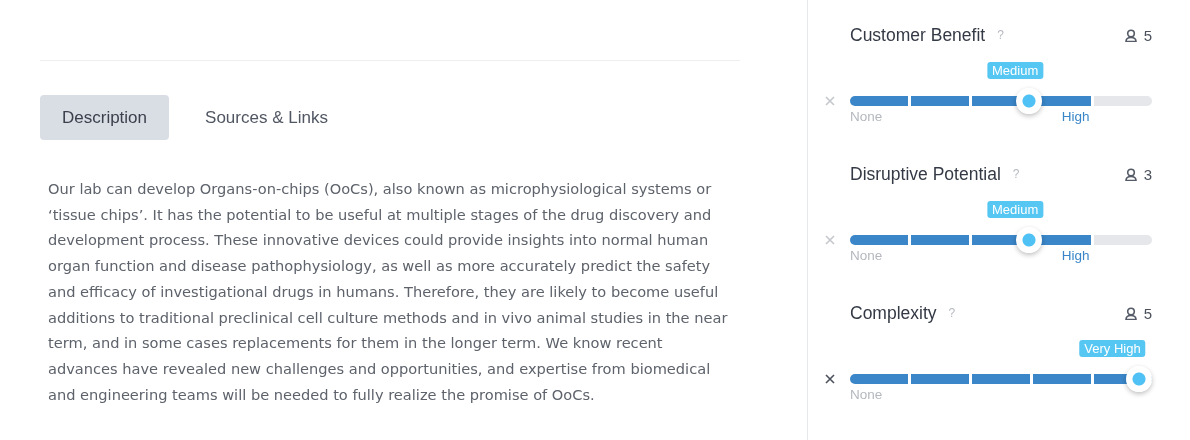 This screenshot has height=440, width=1190. Describe the element at coordinates (1112, 348) in the screenshot. I see `value-label: Very High` at that location.